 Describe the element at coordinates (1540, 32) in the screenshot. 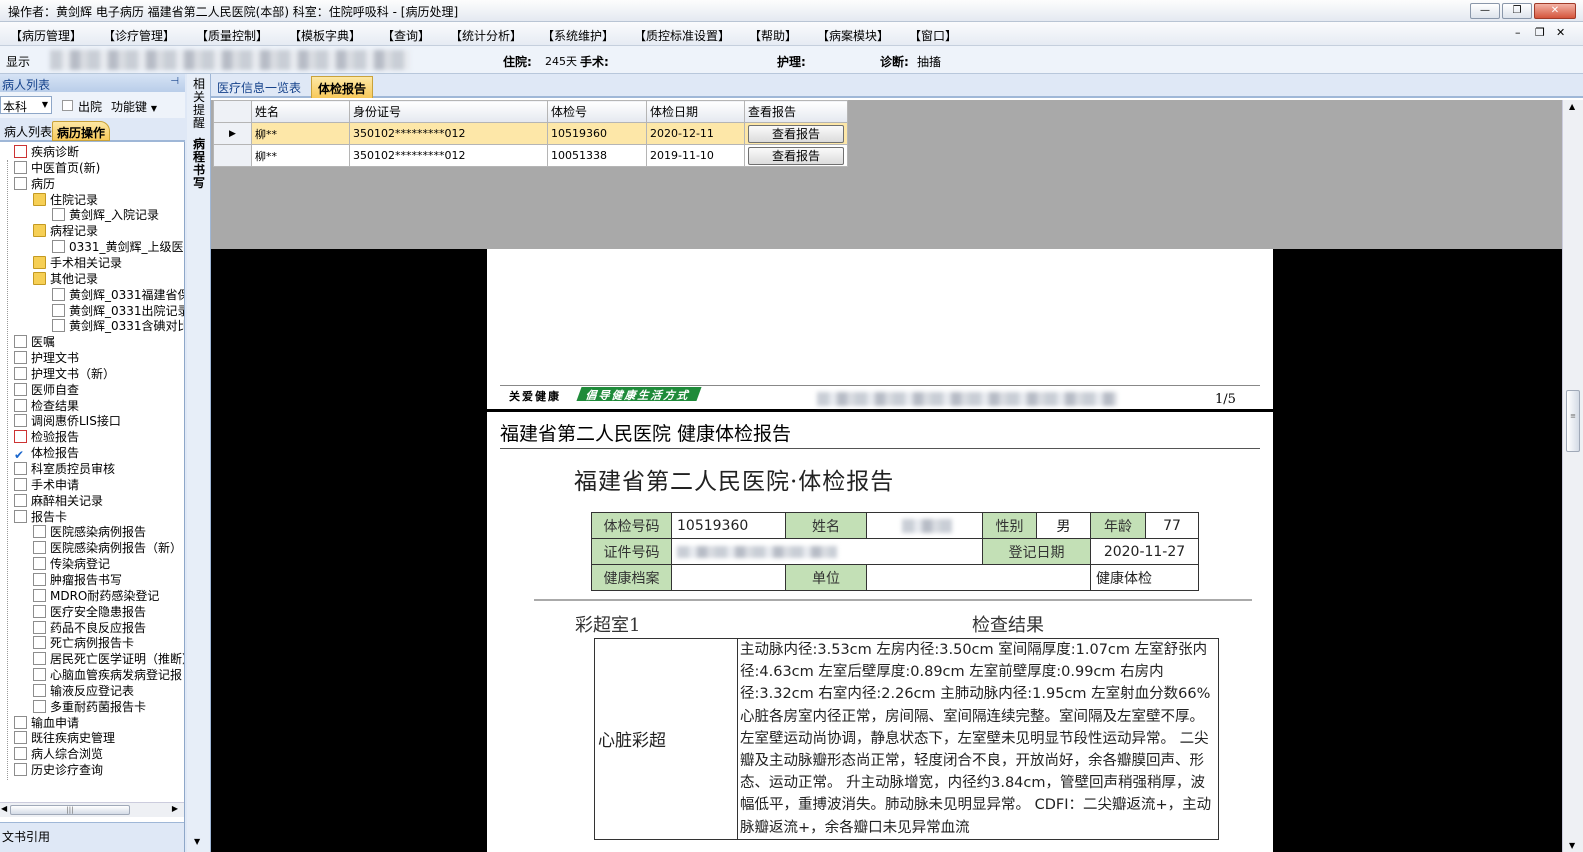

I see `mdi-restore-button: ❐` at that location.